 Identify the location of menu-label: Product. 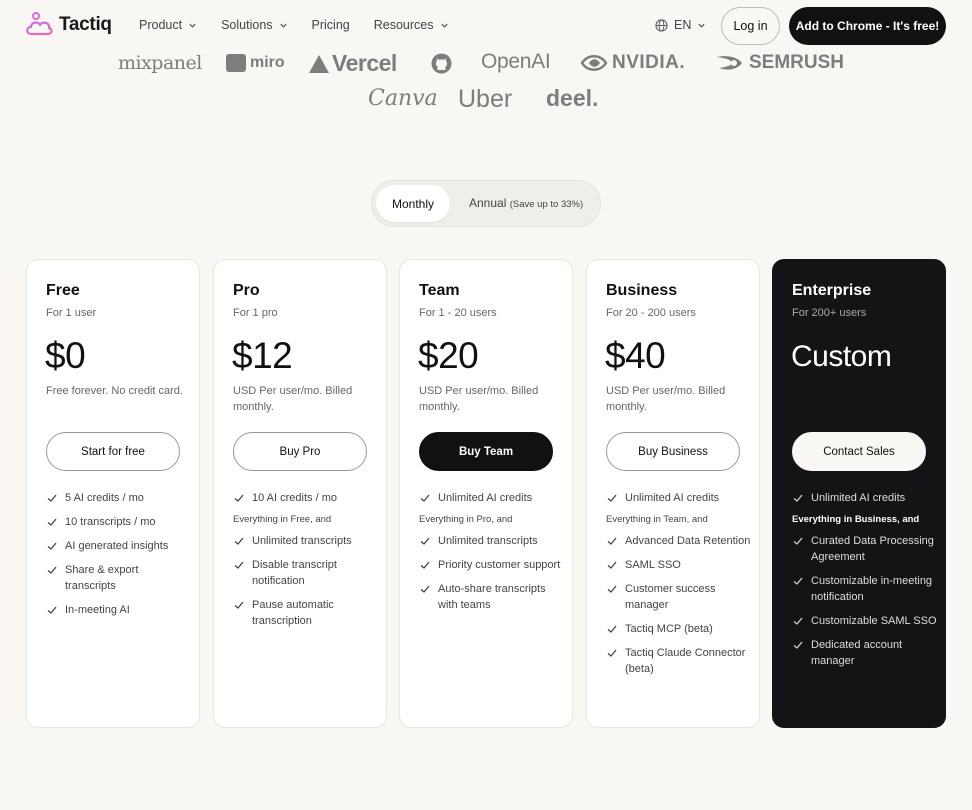
(161, 25).